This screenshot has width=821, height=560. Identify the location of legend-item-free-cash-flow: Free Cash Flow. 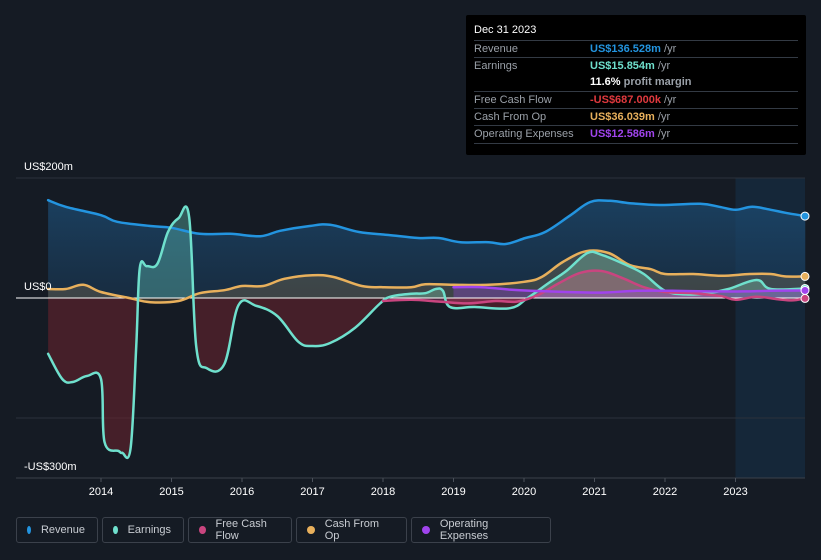
(240, 530).